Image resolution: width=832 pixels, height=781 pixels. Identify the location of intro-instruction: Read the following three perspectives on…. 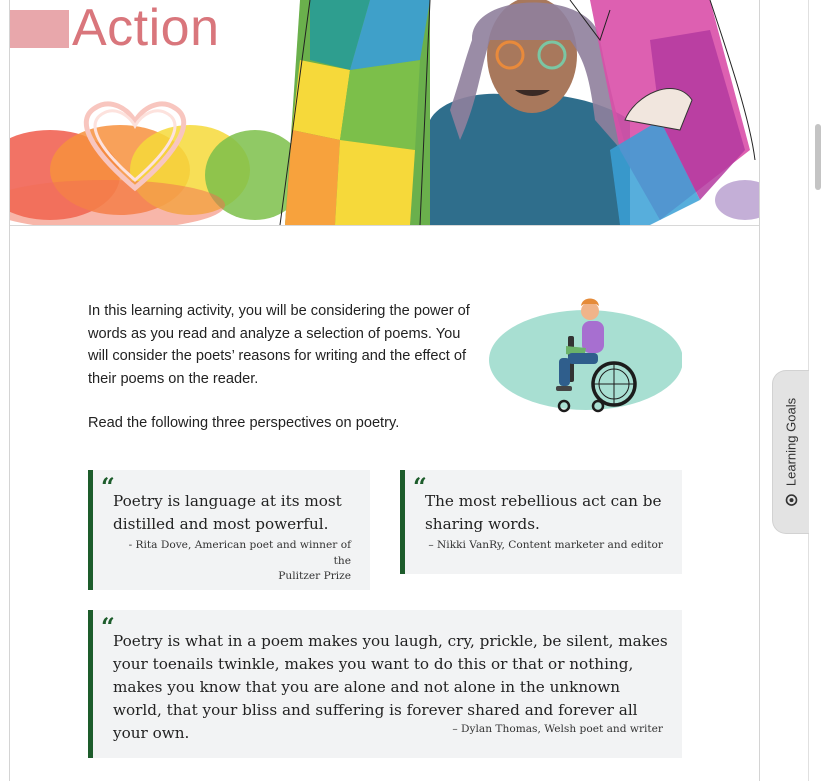
(244, 423).